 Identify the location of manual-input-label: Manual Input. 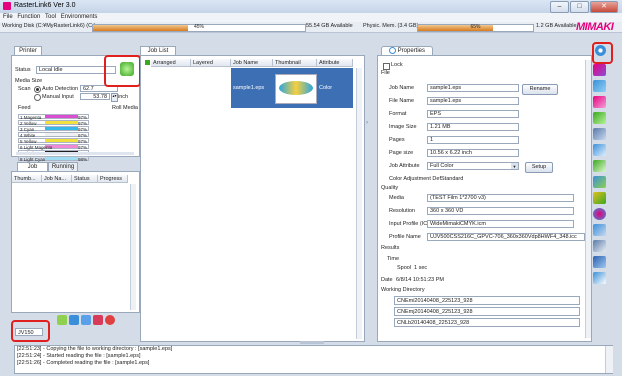
(58, 97).